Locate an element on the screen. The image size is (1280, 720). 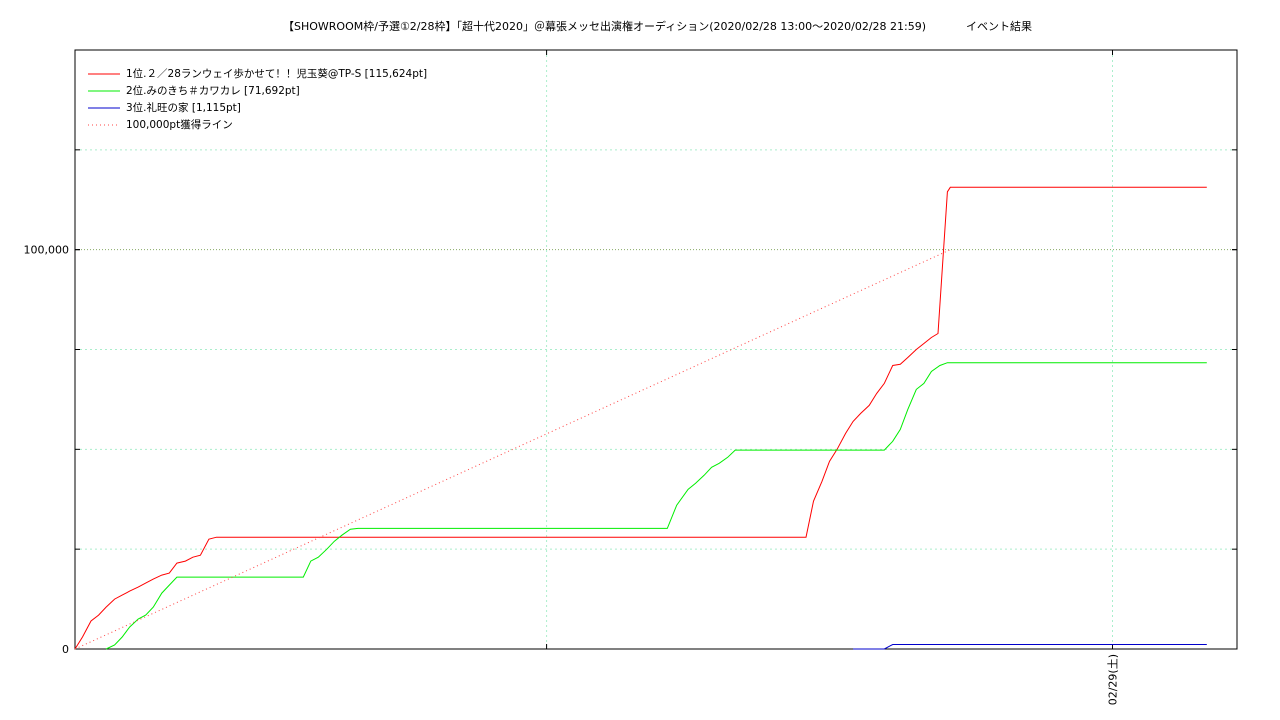
legend-label-4: 100,000pt獲得ライン is located at coordinates (179, 124).